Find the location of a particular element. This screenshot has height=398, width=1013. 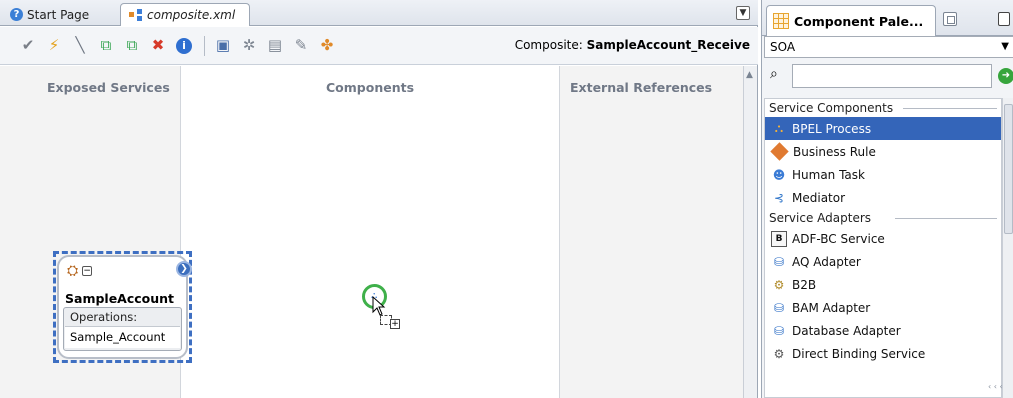

palette-item-bpel-process: ⛬ BPEL Process is located at coordinates (883, 128).